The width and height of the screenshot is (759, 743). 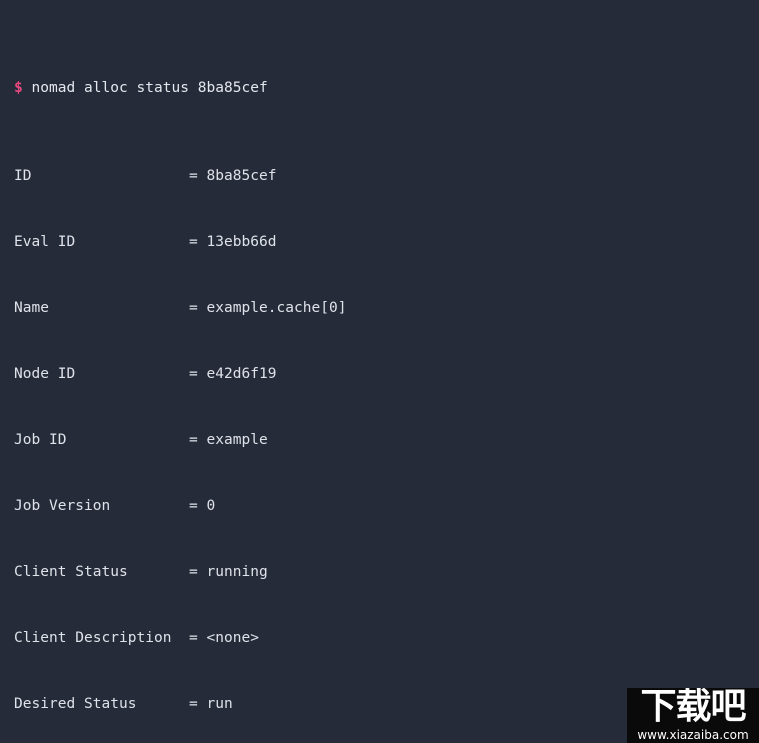 I want to click on command-text: nomad alloc status 8ba85cef, so click(x=145, y=88).